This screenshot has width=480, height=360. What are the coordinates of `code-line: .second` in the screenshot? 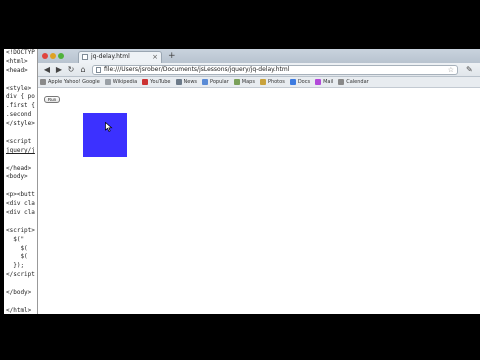 It's located at (19, 115).